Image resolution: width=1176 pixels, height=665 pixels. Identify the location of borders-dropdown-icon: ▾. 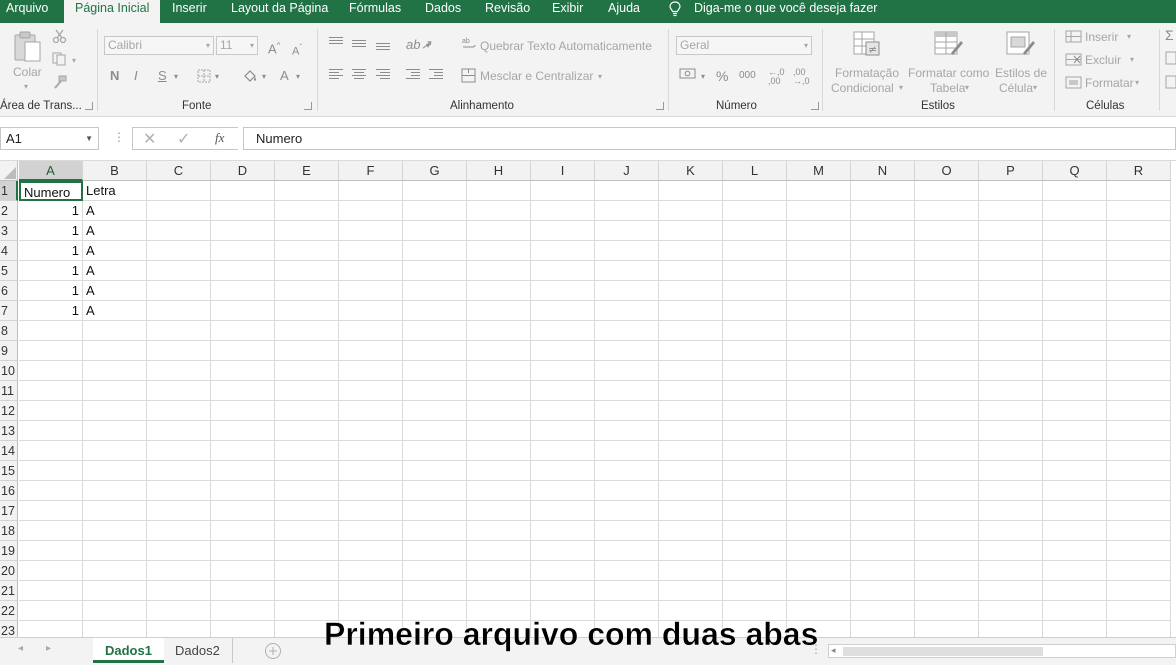
(217, 77).